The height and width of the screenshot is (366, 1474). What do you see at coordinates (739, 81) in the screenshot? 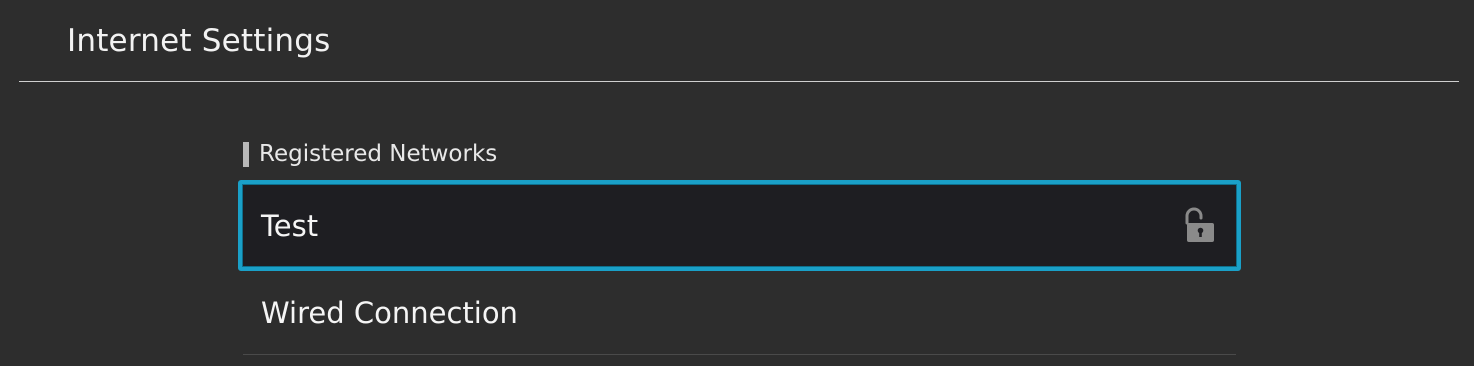
I see `header-divider` at bounding box center [739, 81].